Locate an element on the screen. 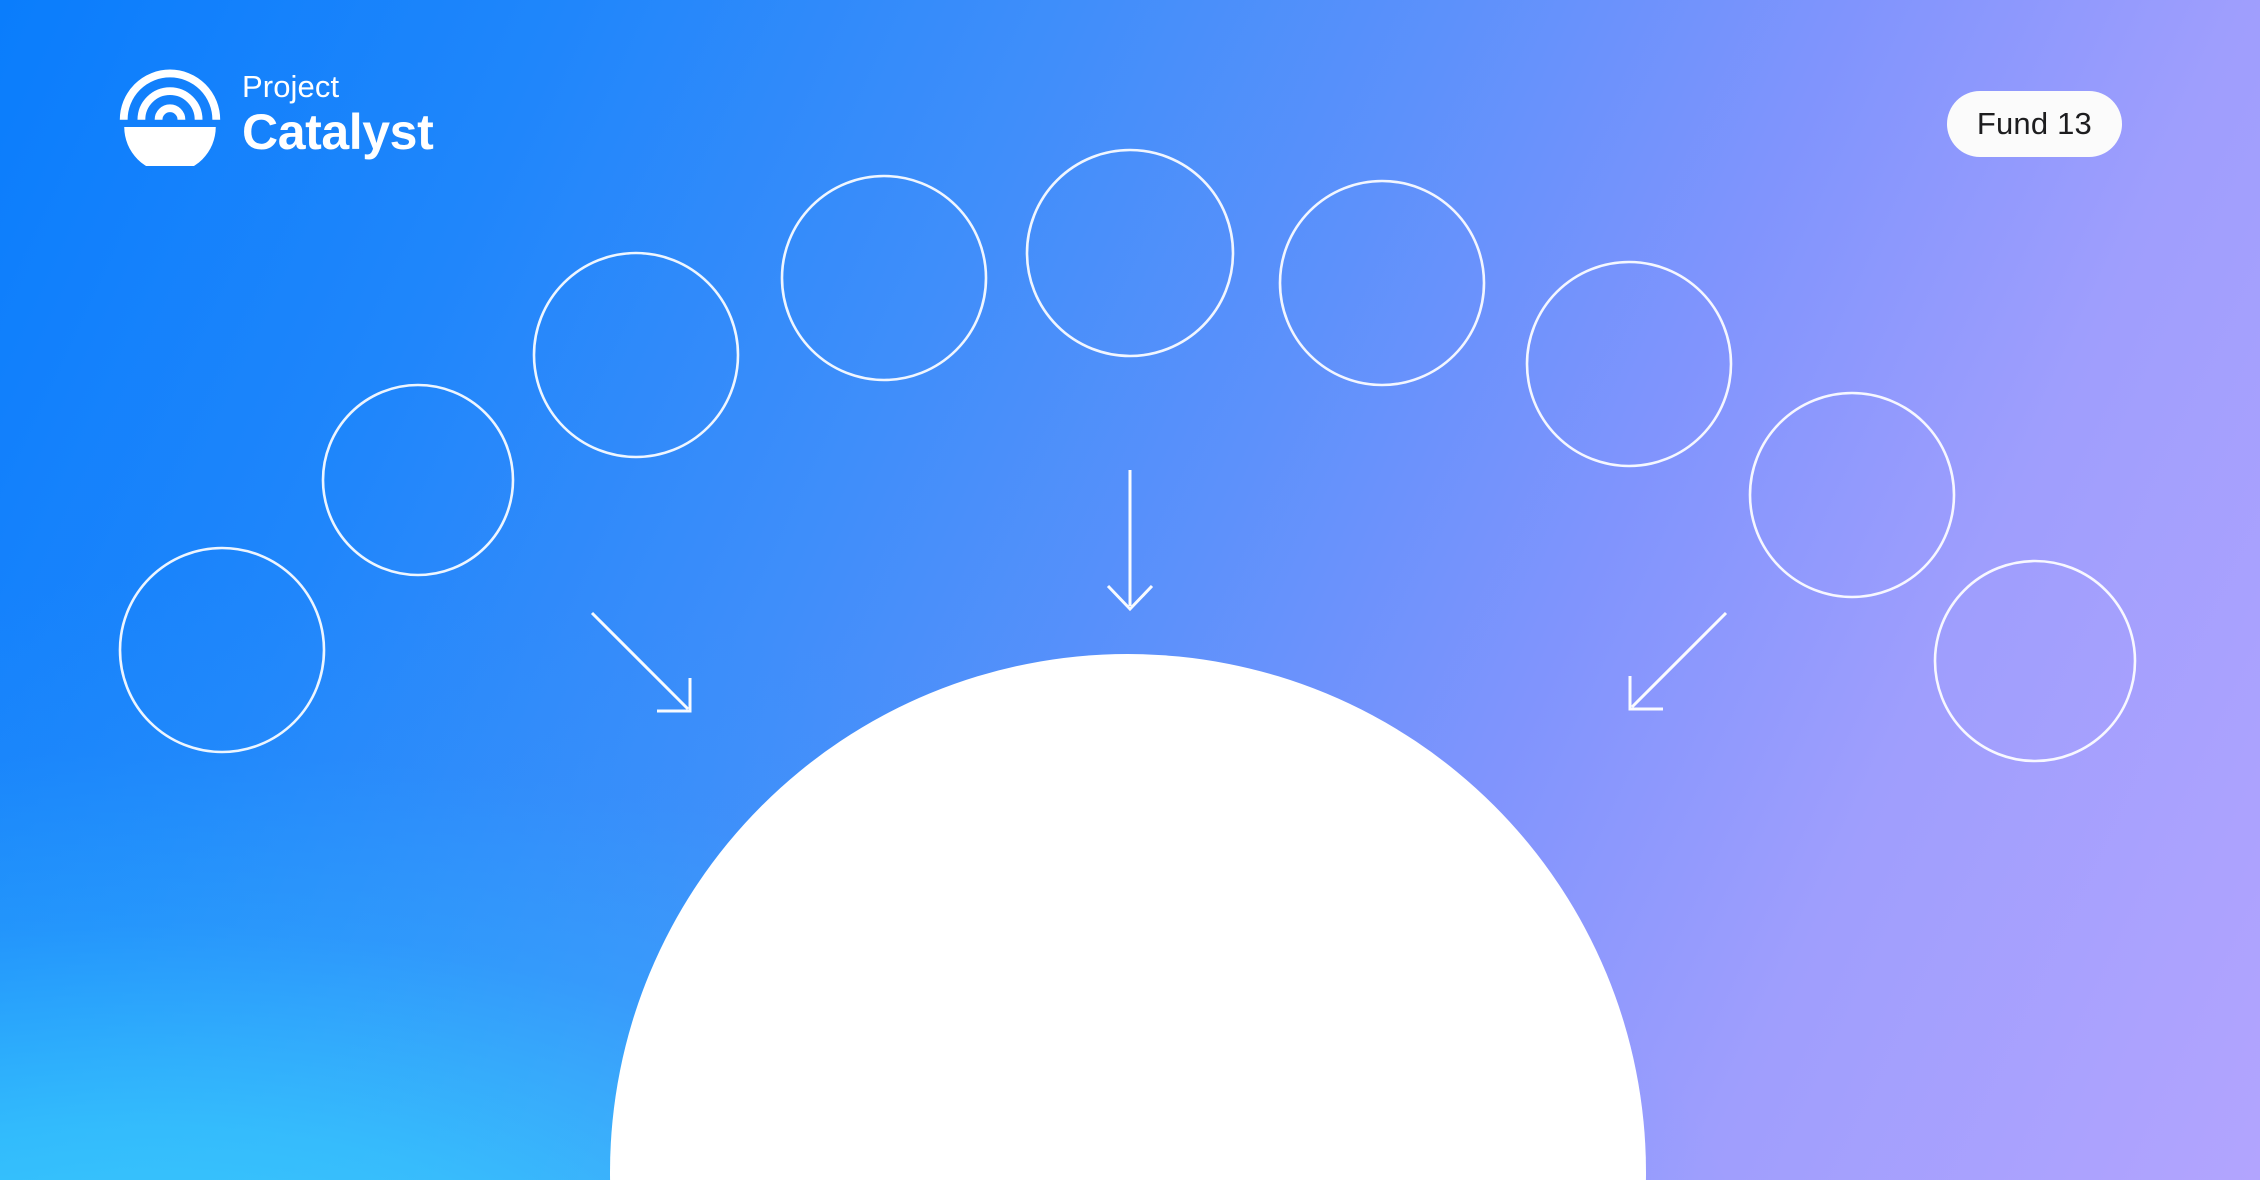 The image size is (2260, 1180). brand-line-catalyst: Catalyst is located at coordinates (338, 131).